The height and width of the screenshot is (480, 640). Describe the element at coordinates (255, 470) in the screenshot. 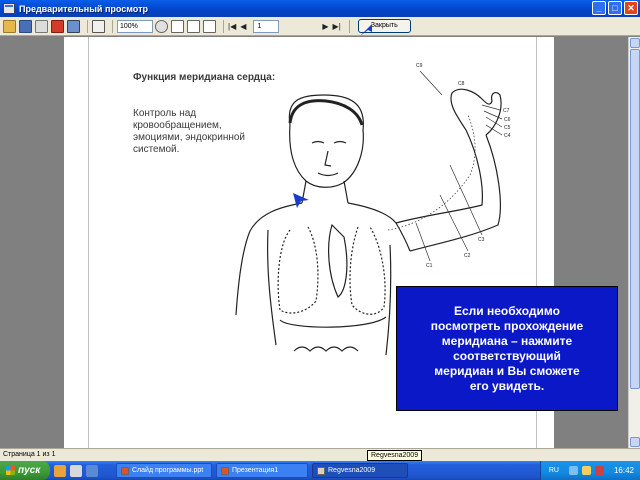

I see `taskbar-item-label: Презентация1` at that location.